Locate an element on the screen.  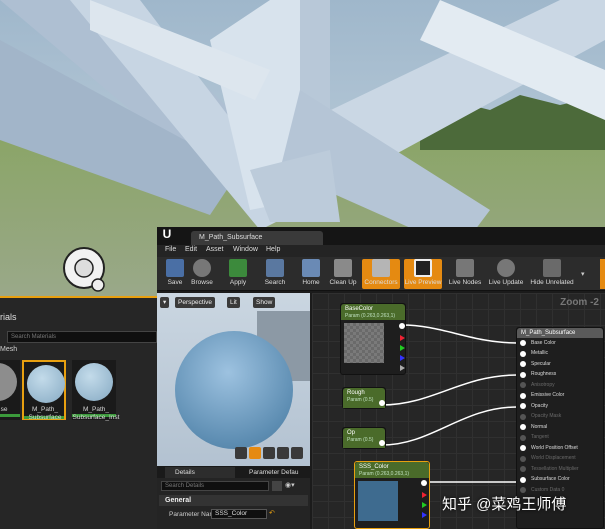
clean-up-button: Clean Up is located at coordinates (343, 274).